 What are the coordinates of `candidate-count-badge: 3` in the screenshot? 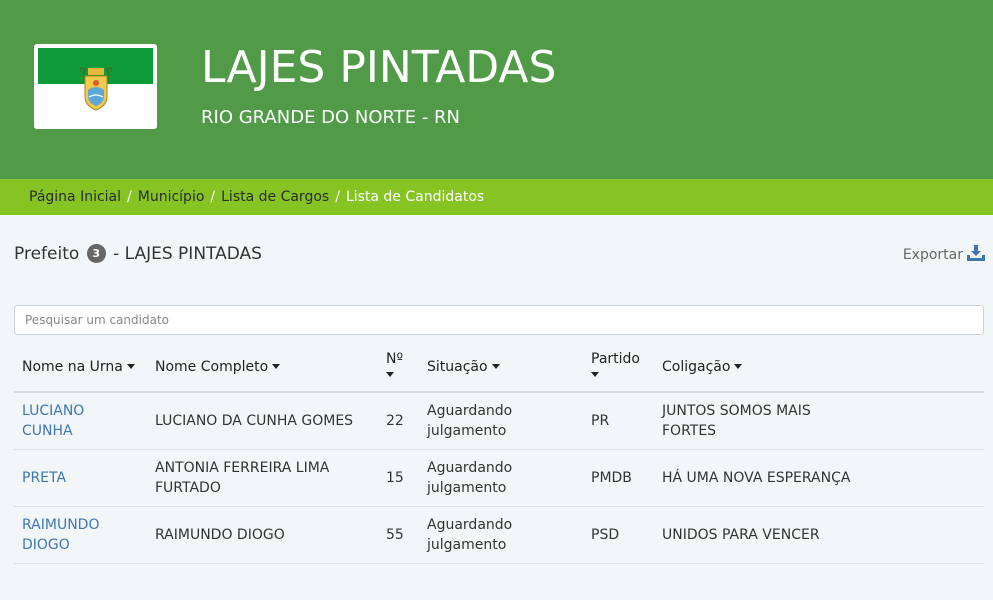 It's located at (96, 253).